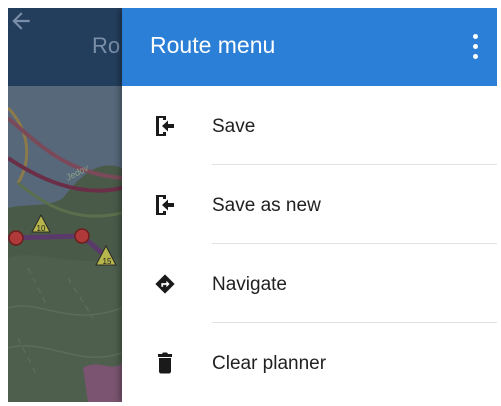  Describe the element at coordinates (41, 228) in the screenshot. I see `map-marker-label: 10` at that location.